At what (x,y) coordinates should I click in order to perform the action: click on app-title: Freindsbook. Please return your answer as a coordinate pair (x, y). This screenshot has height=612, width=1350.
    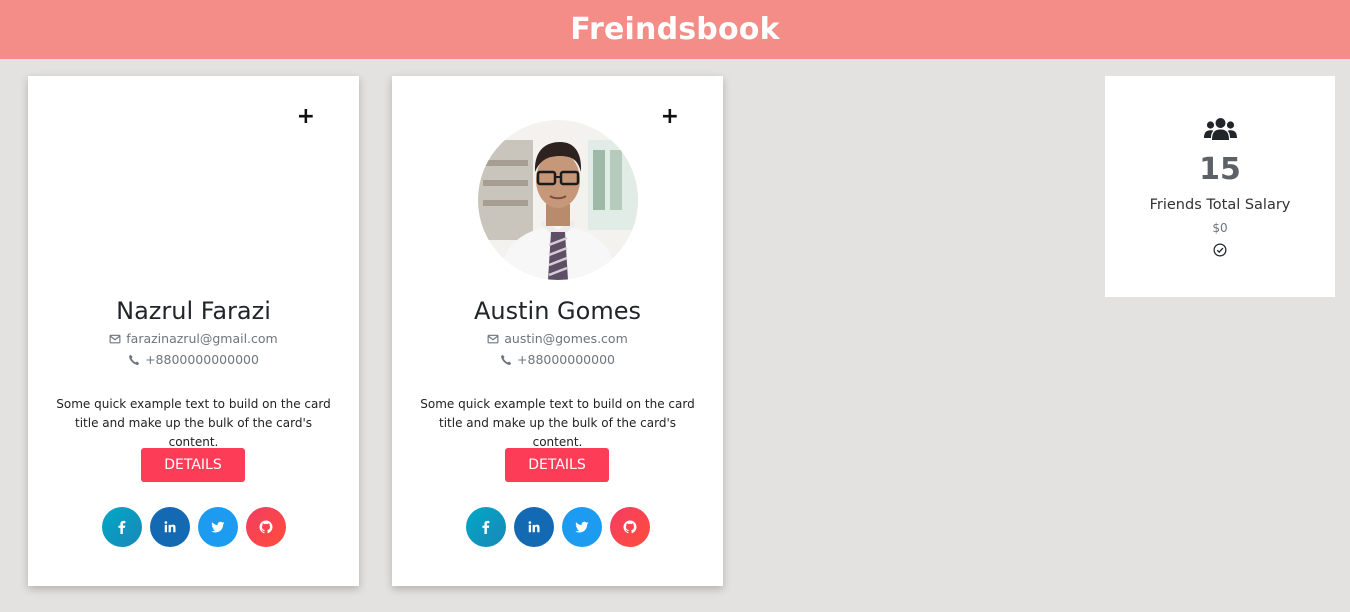
    Looking at the image, I should click on (675, 29).